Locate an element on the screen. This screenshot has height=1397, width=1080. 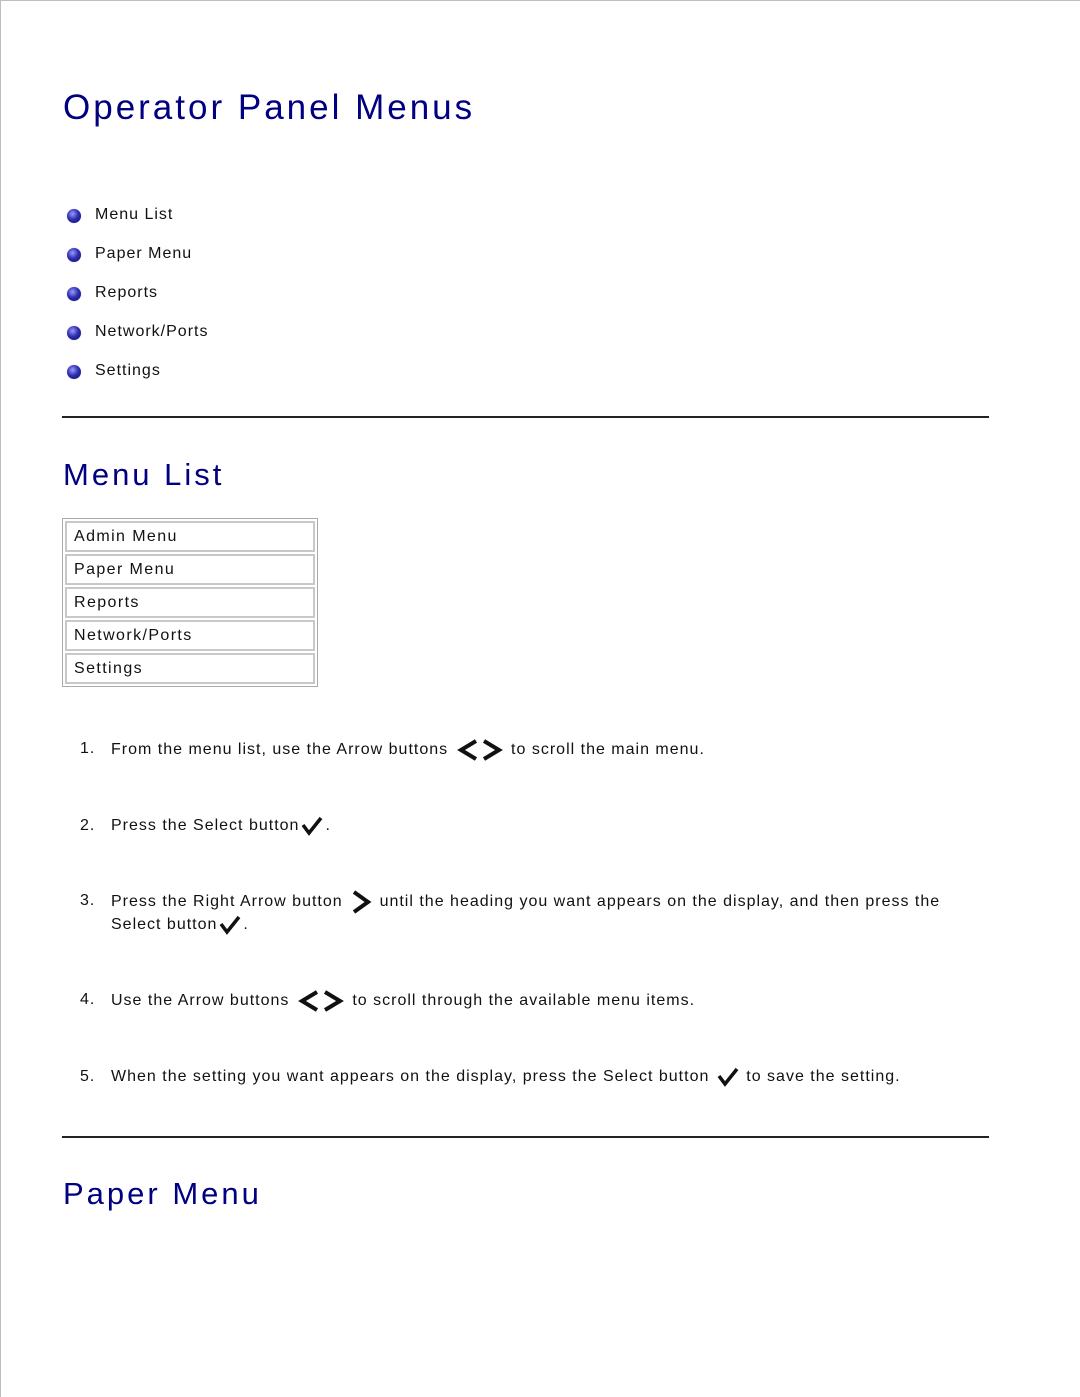
table-cell: Admin Menu is located at coordinates (190, 536).